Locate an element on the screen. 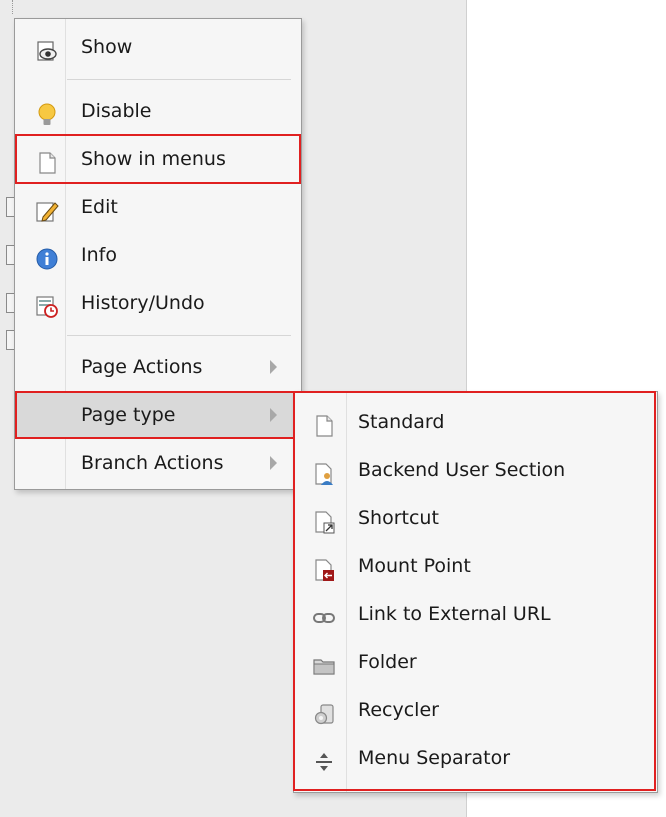  menu-item-show: Show is located at coordinates (158, 47).